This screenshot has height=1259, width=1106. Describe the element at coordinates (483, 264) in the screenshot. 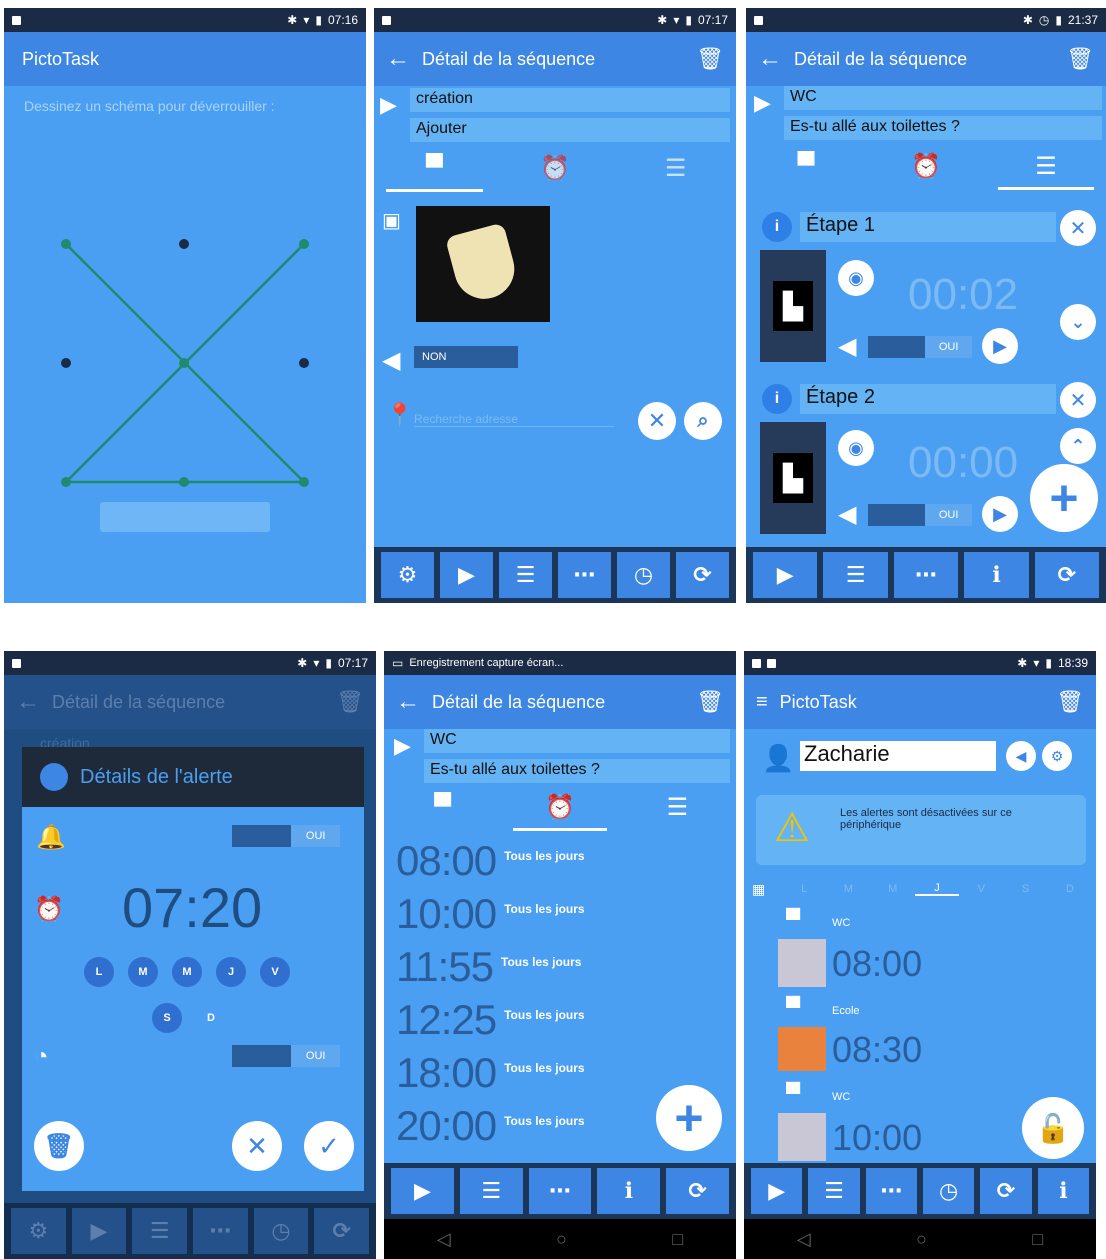

I see `sequence-picture` at that location.